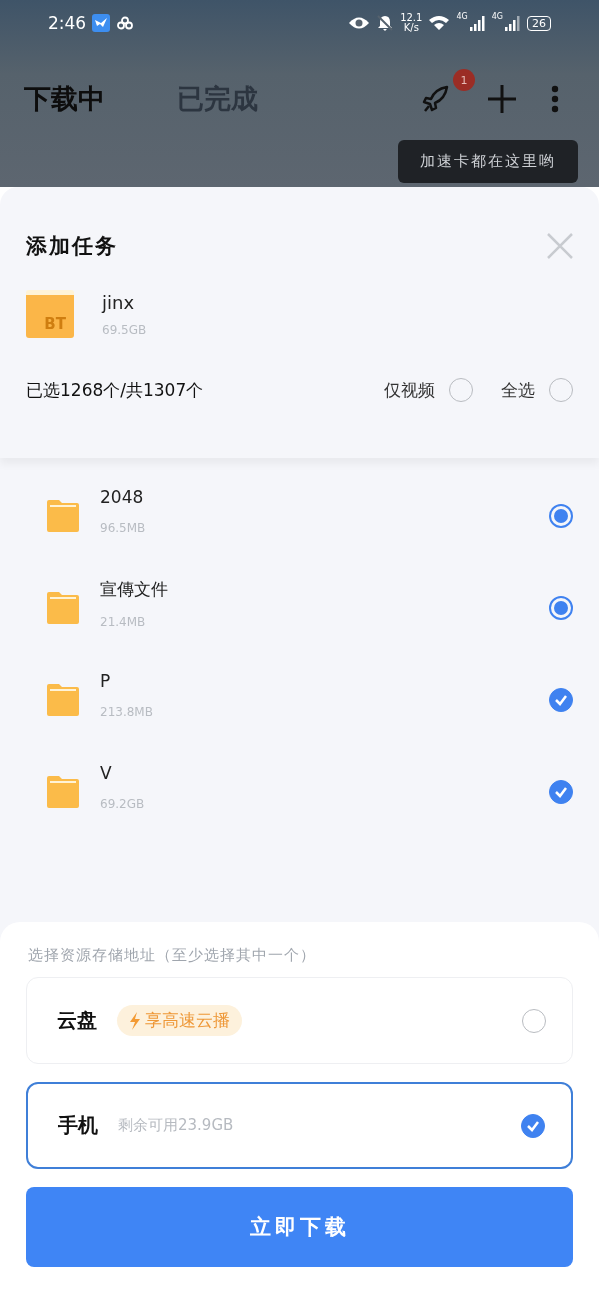  Describe the element at coordinates (77, 1020) in the screenshot. I see `option-label: 云盘` at that location.